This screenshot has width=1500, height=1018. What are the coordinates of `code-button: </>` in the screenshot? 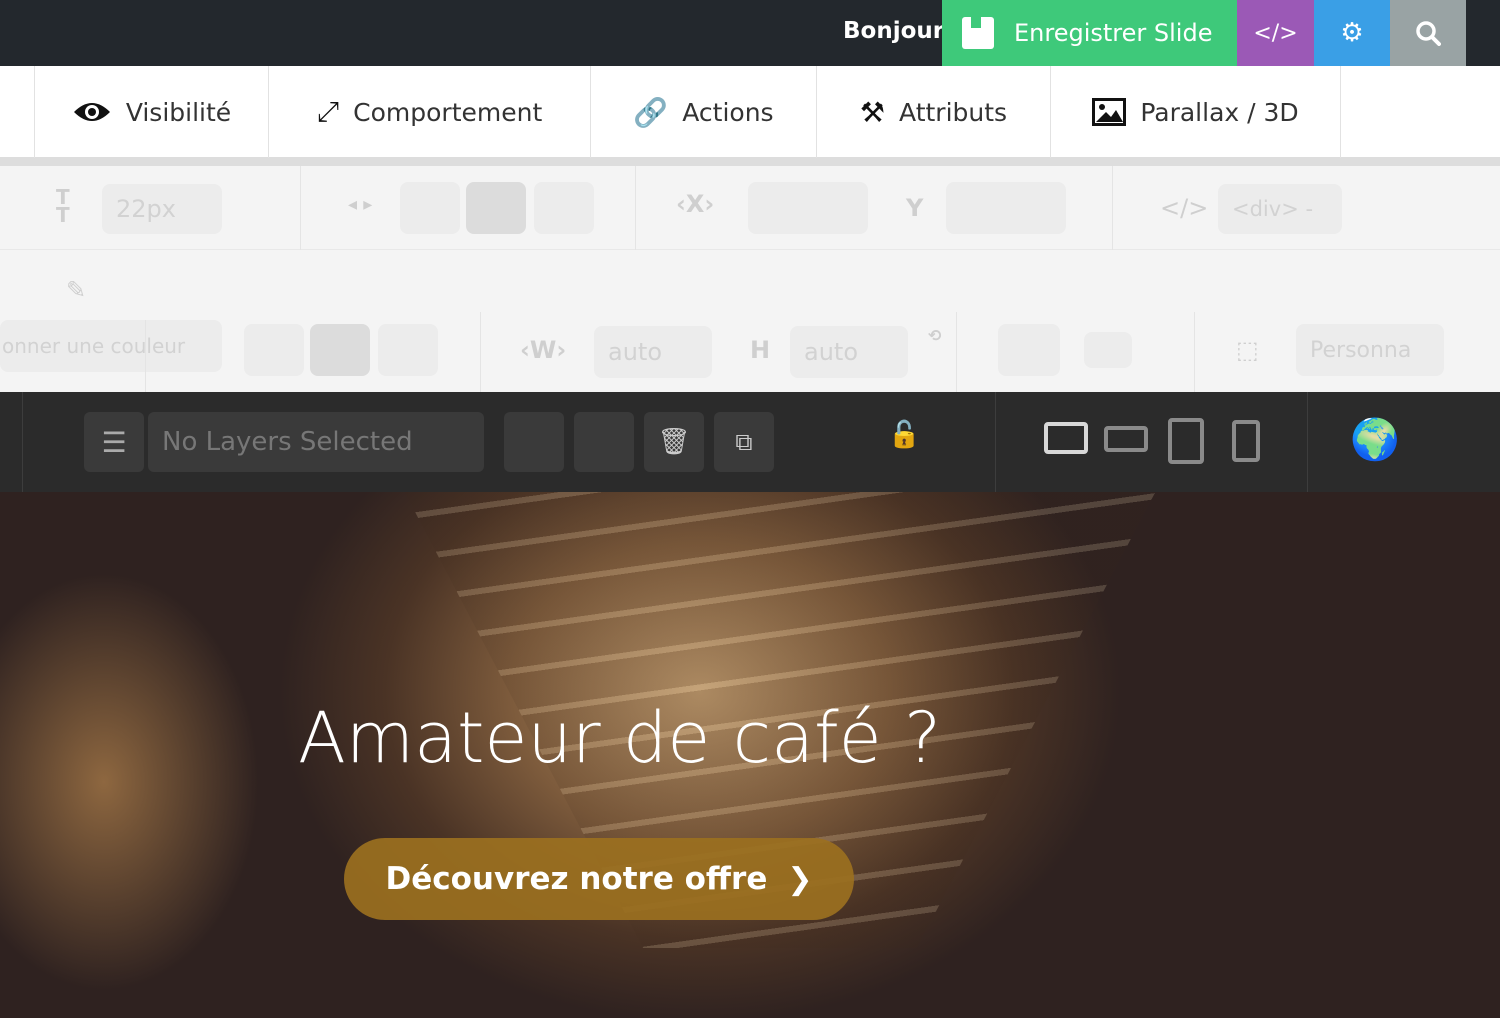 It's located at (1275, 33).